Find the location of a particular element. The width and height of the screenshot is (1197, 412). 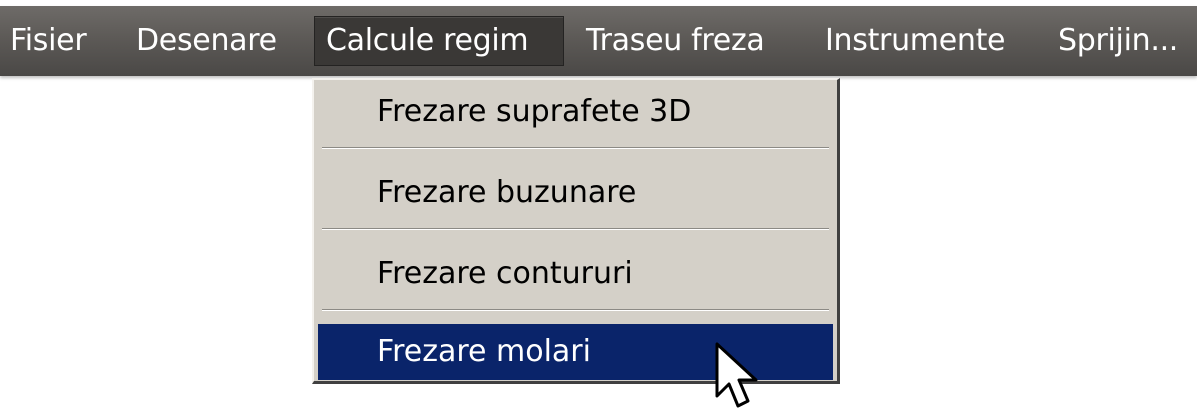

dropdown-item-frezare-suprafete-3d: Frezare suprafete 3D is located at coordinates (575, 112).